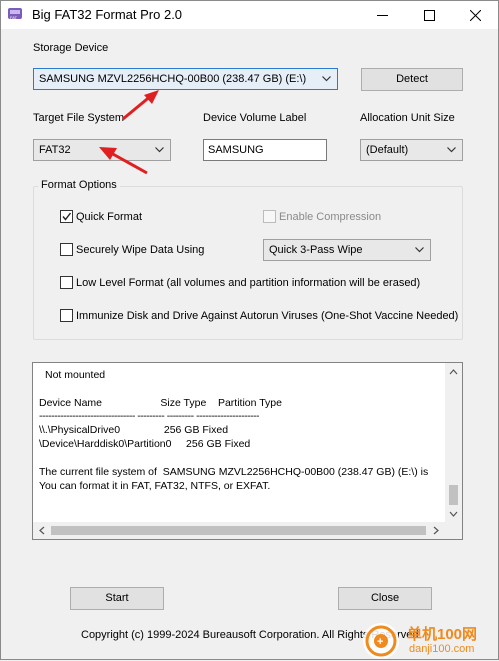  I want to click on quick-format-checkbox, so click(66, 216).